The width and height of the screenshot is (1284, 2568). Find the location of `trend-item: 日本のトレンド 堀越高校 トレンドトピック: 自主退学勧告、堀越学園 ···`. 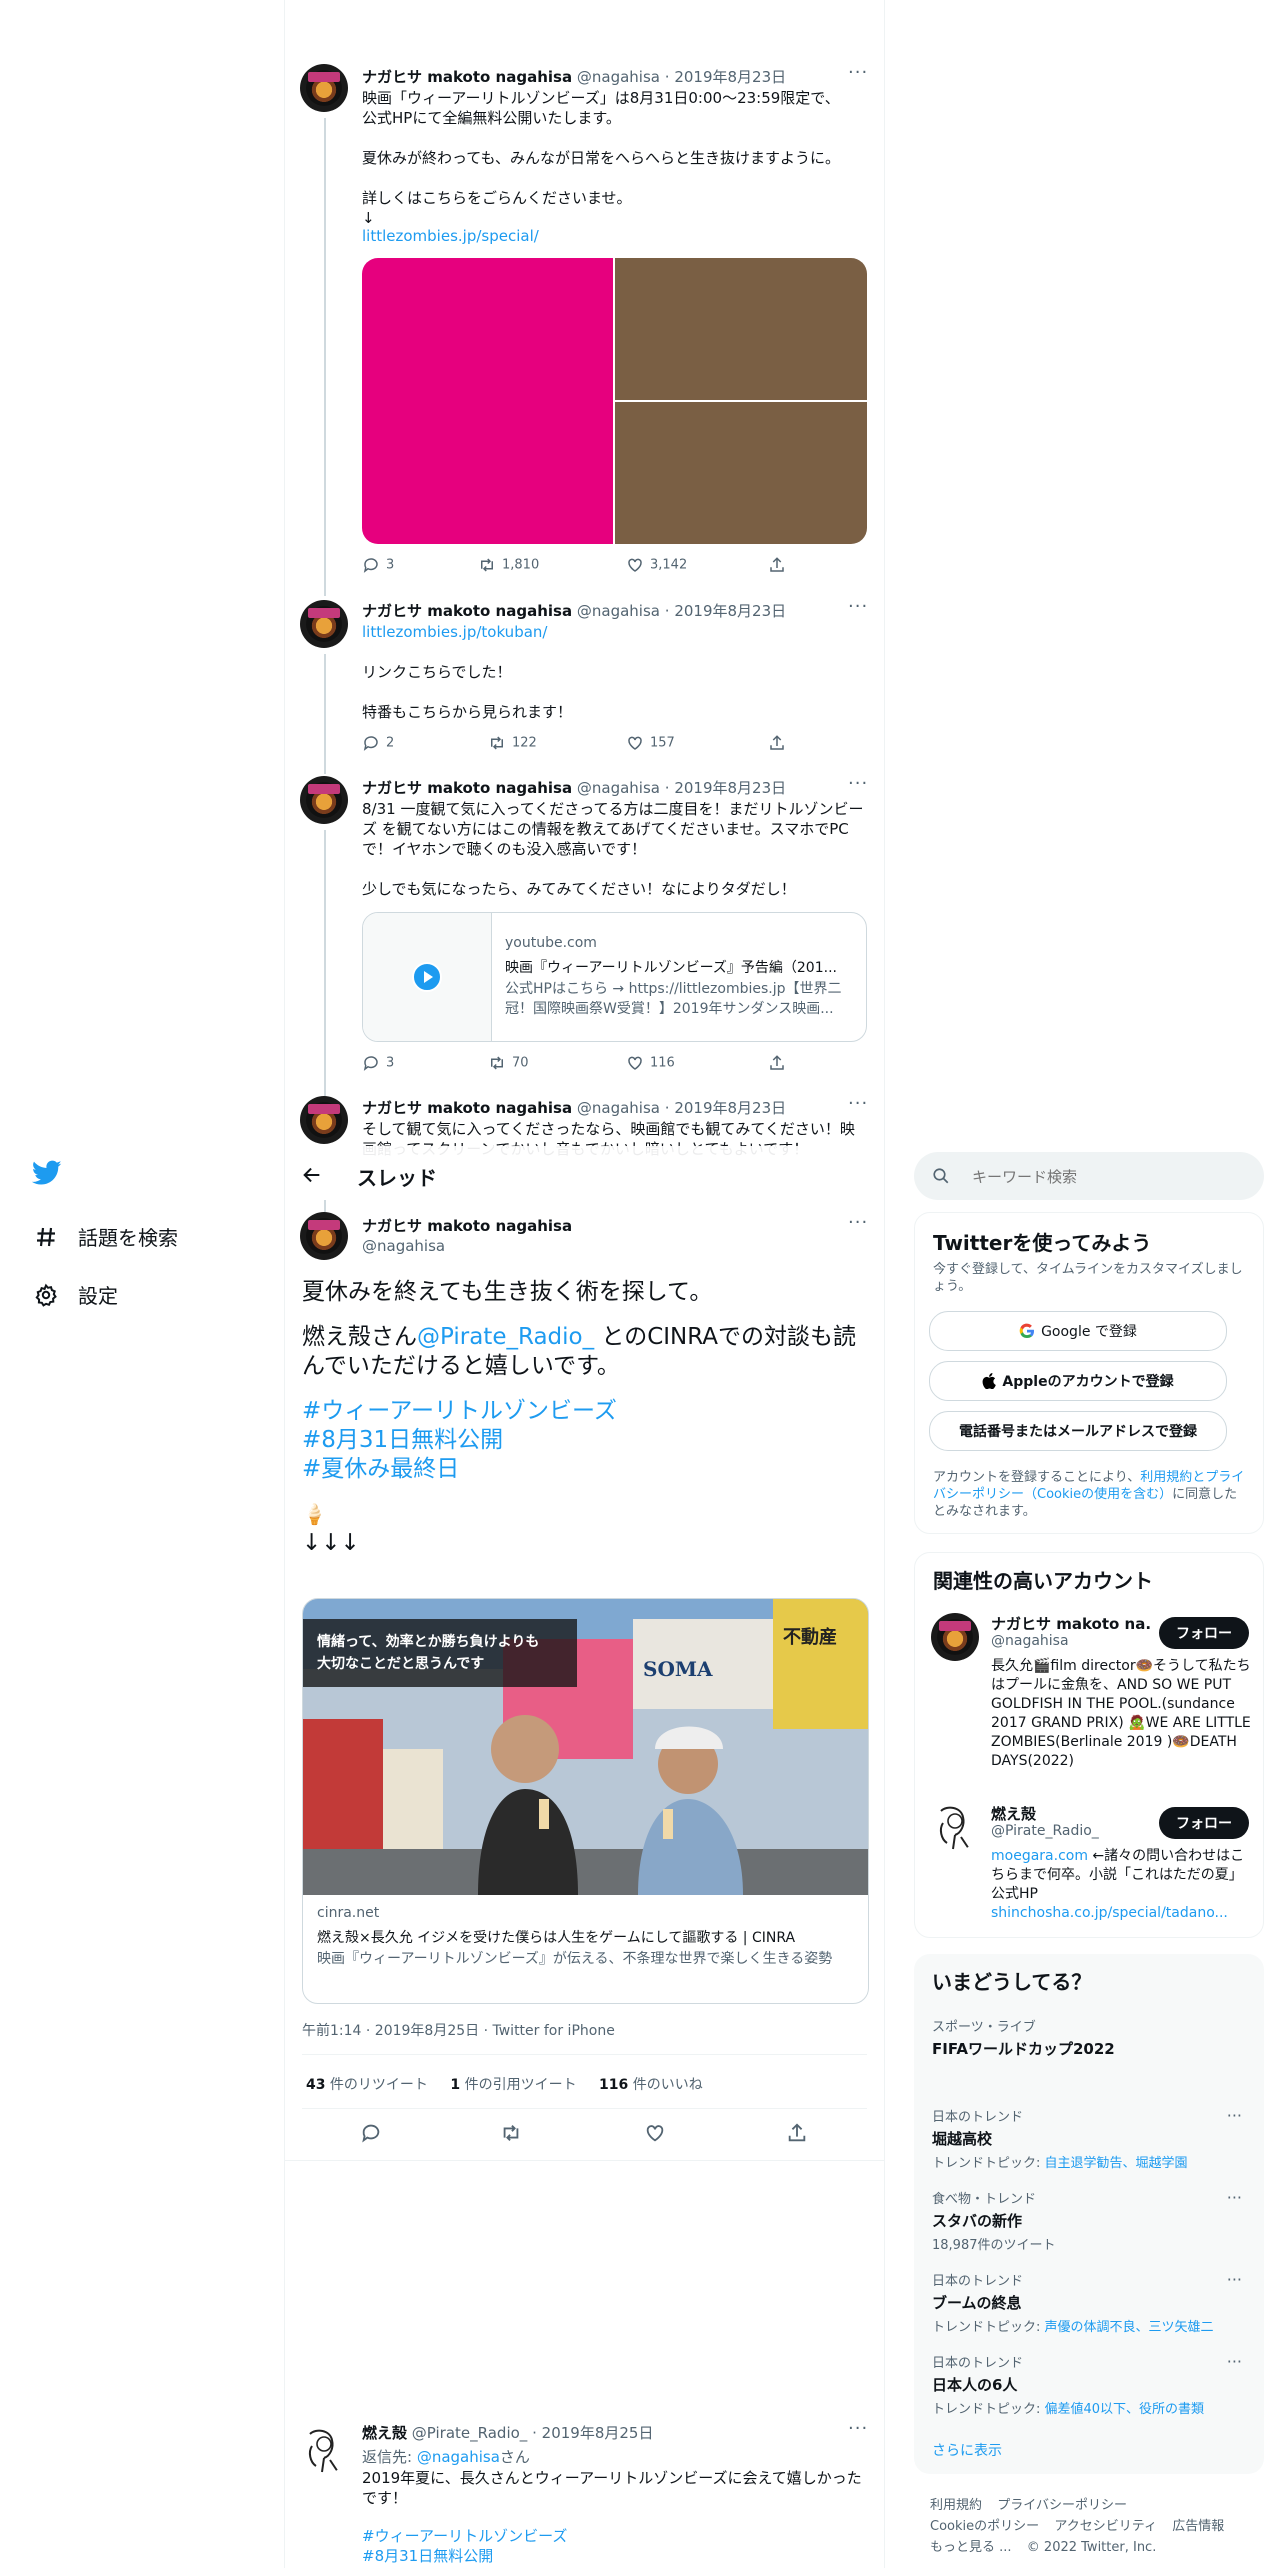

trend-item: 日本のトレンド 堀越高校 トレンドトピック: 自主退学勧告、堀越学園 ··· is located at coordinates (1087, 2138).